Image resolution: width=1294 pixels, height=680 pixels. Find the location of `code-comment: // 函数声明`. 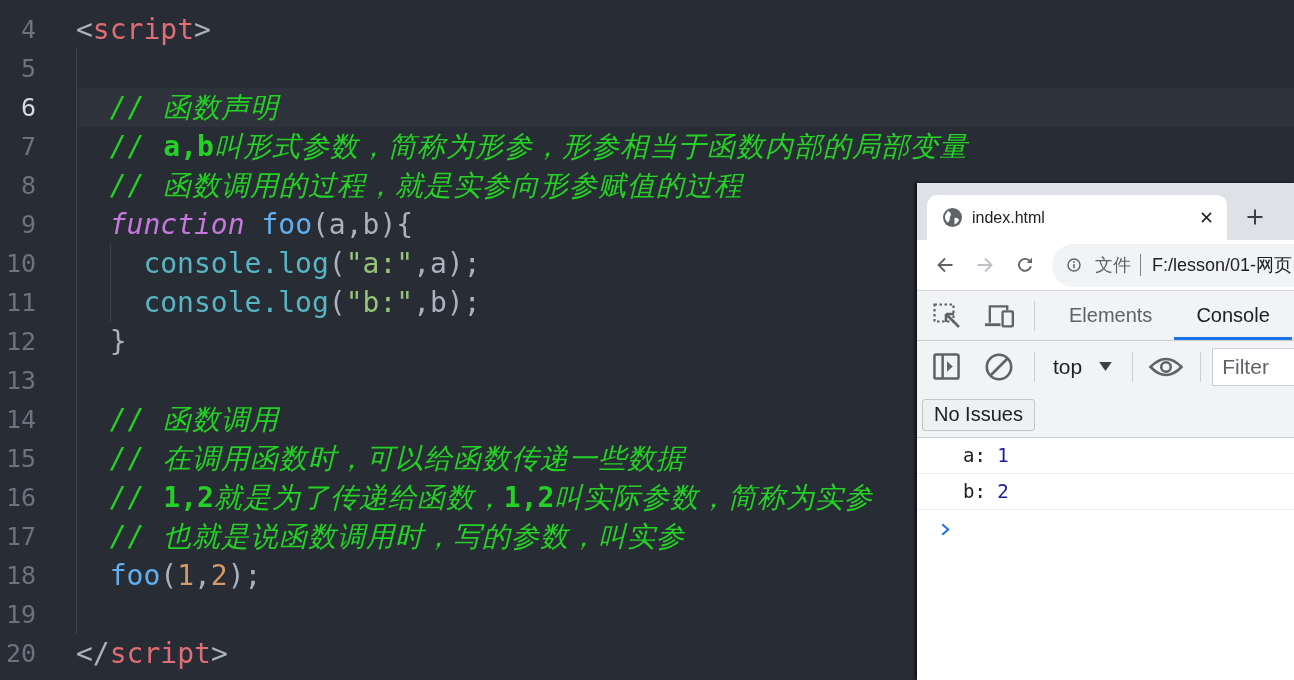

code-comment: // 函数声明 is located at coordinates (194, 108).